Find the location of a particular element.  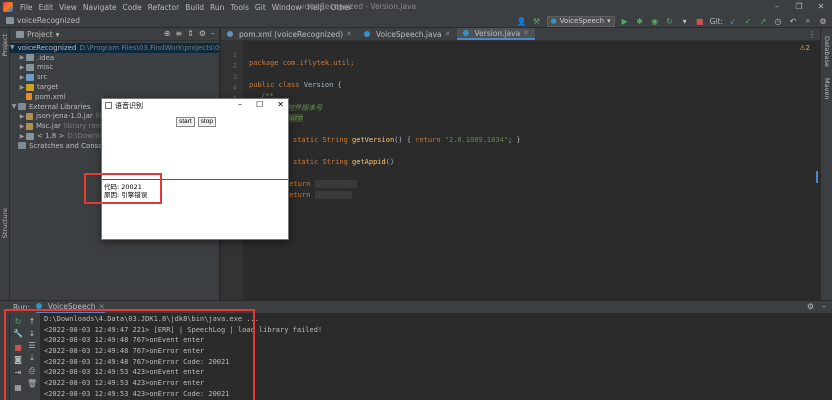

code-line: 3 public class Version { is located at coordinates (520, 77).